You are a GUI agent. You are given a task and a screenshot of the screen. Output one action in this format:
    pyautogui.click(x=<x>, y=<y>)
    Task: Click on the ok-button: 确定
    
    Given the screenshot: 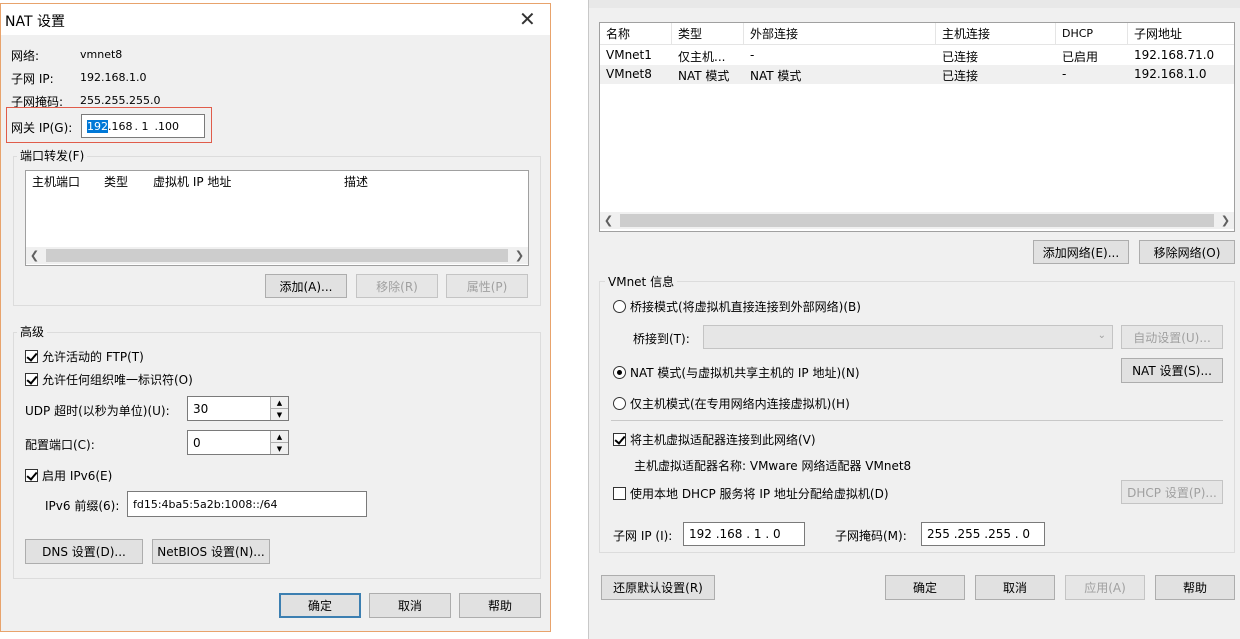 What is the action you would take?
    pyautogui.click(x=320, y=605)
    